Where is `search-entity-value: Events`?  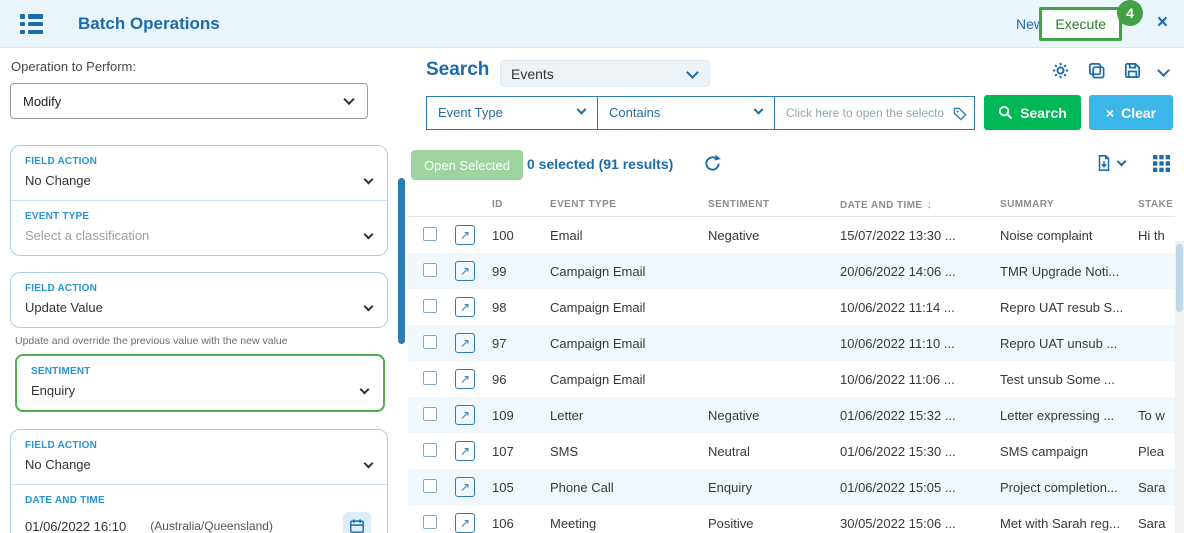
search-entity-value: Events is located at coordinates (532, 73).